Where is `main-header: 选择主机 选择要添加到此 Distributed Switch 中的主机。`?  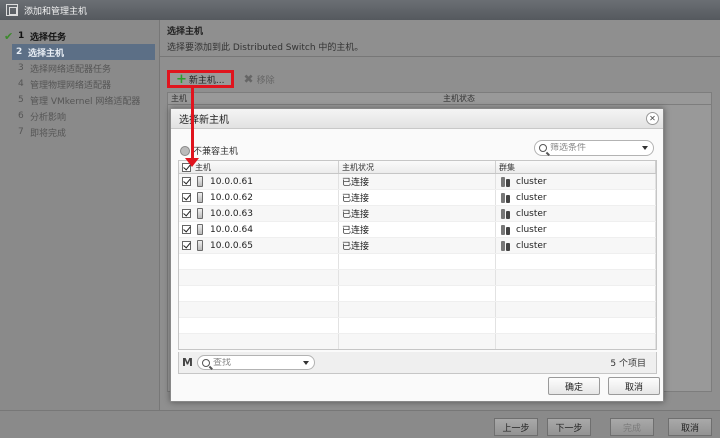 main-header: 选择主机 选择要添加到此 Distributed Switch 中的主机。 is located at coordinates (265, 38).